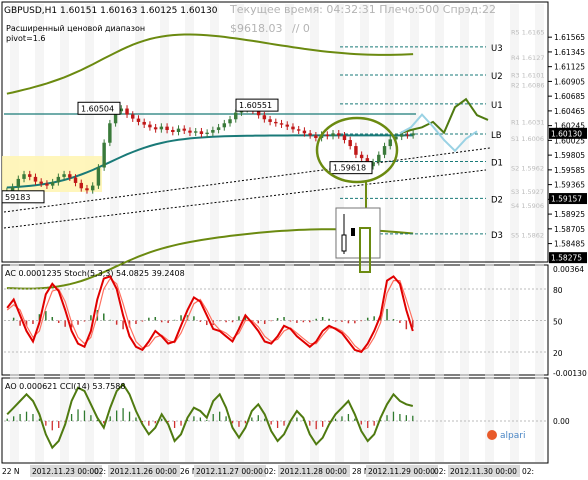 The height and width of the screenshot is (480, 588). What do you see at coordinates (17, 197) in the screenshot?
I see `price-annotation-label: 59183` at bounding box center [17, 197].